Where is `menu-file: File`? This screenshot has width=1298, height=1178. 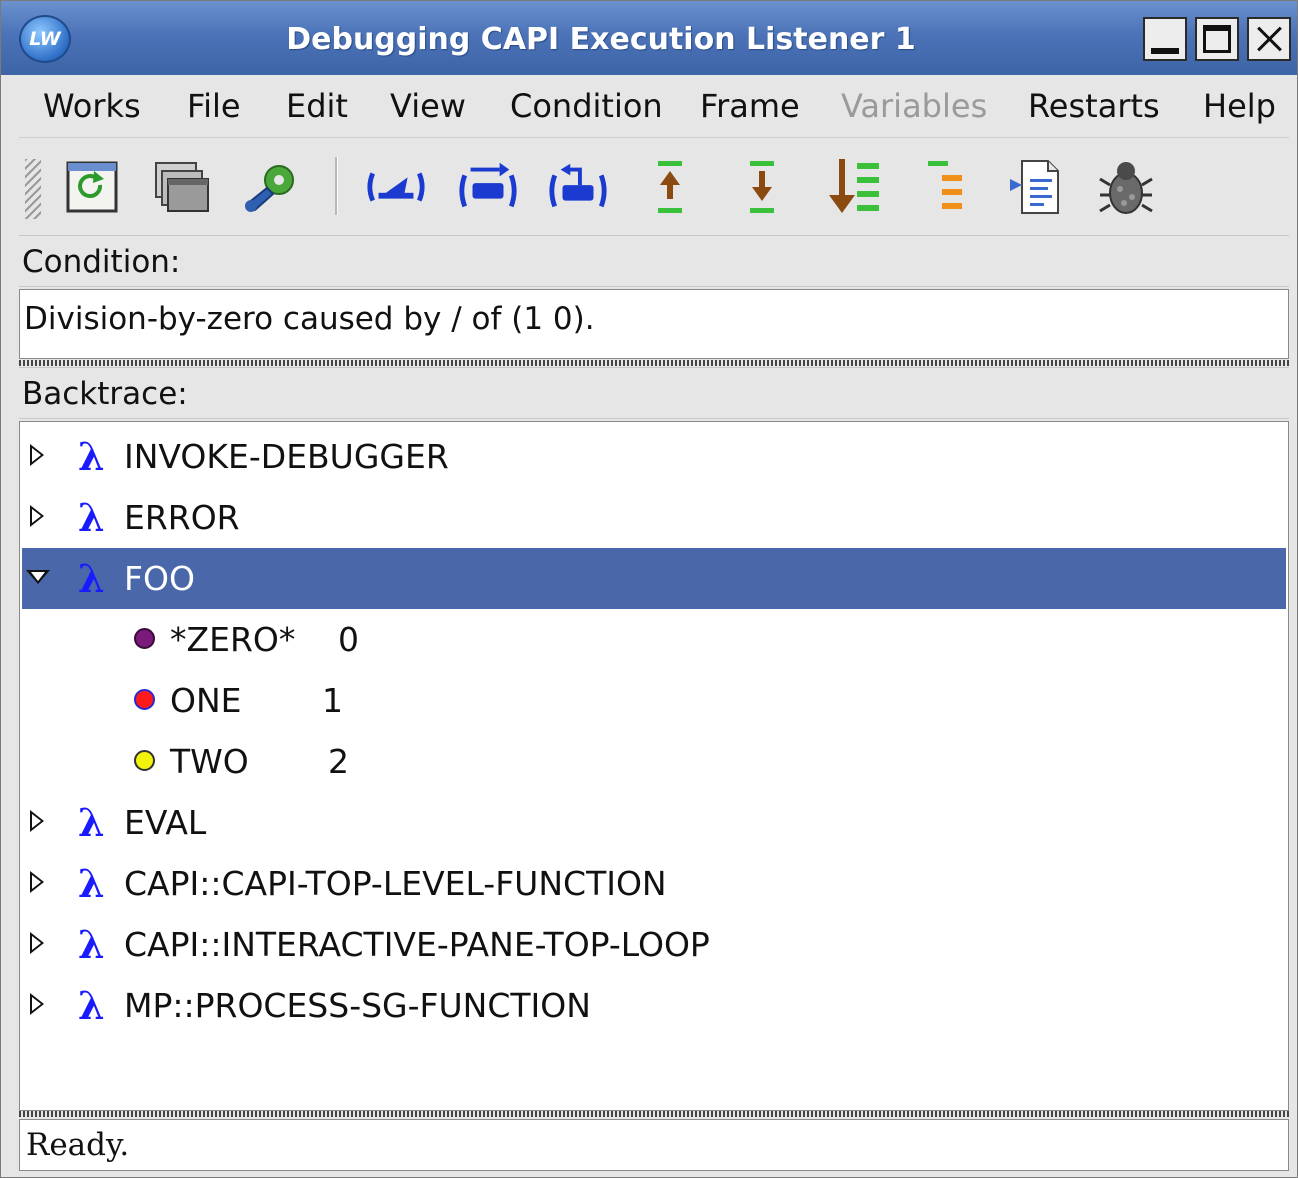
menu-file: File is located at coordinates (214, 106).